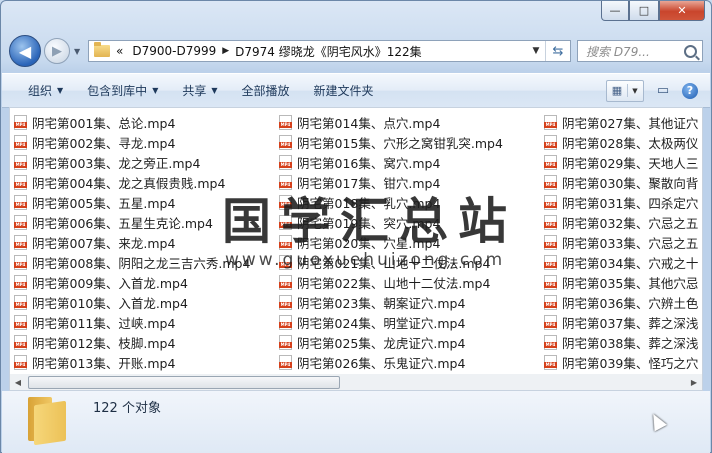 Image resolution: width=712 pixels, height=453 pixels. I want to click on play-all-button: 全部播放, so click(266, 90).